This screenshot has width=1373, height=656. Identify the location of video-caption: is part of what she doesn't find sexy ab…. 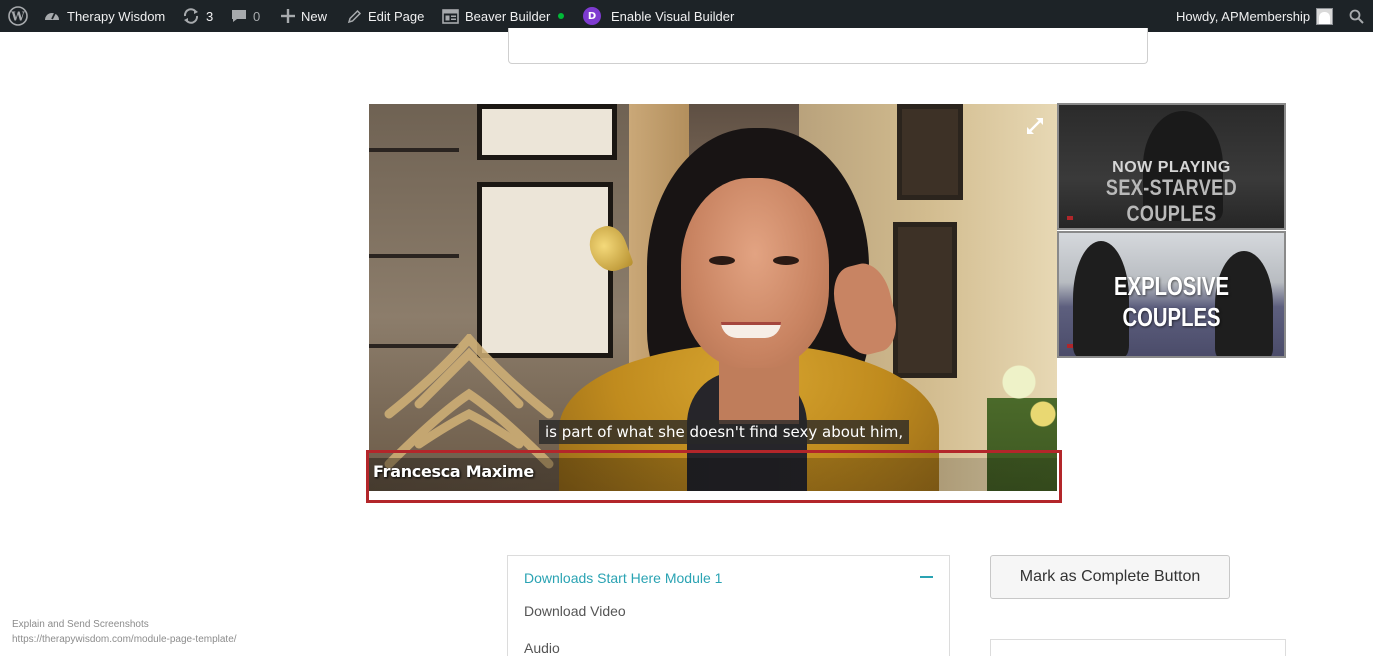
(724, 432).